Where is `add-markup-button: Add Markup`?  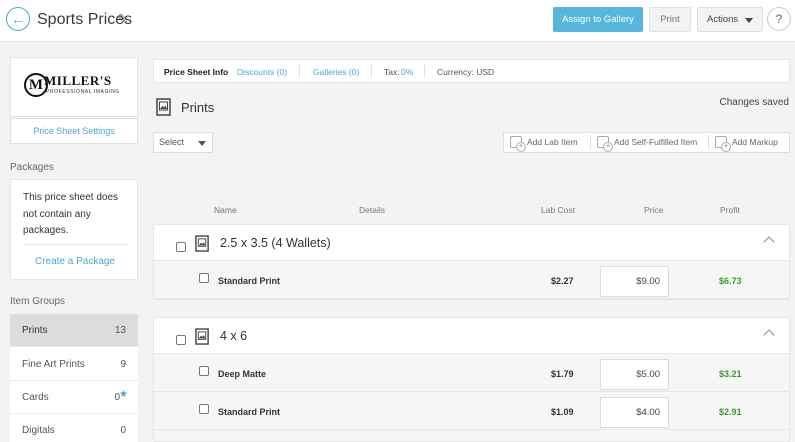
add-markup-button: Add Markup is located at coordinates (749, 142).